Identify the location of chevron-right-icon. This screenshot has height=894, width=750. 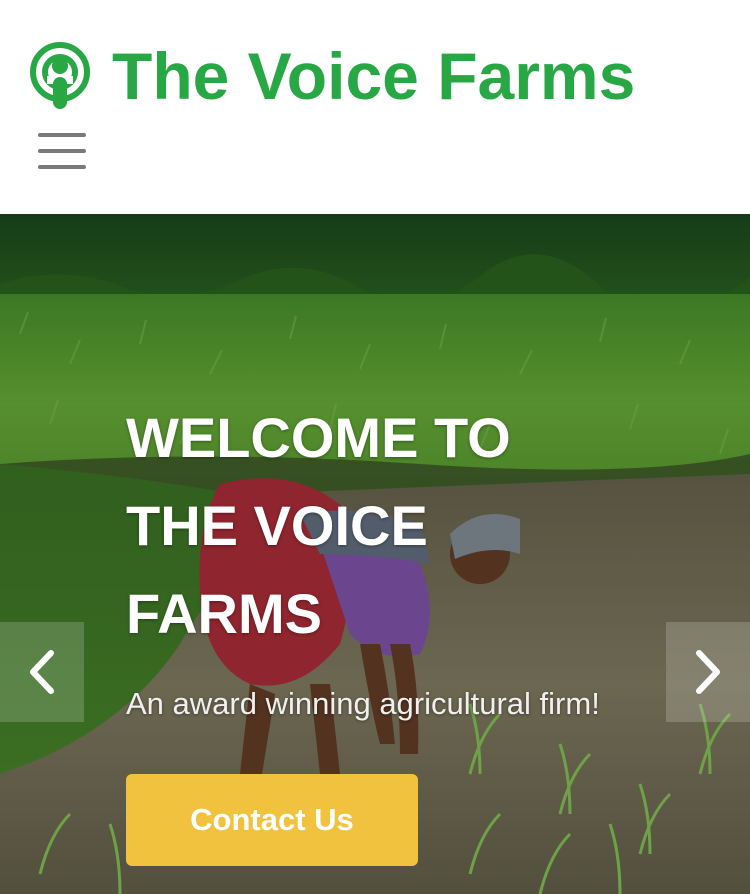
(708, 672).